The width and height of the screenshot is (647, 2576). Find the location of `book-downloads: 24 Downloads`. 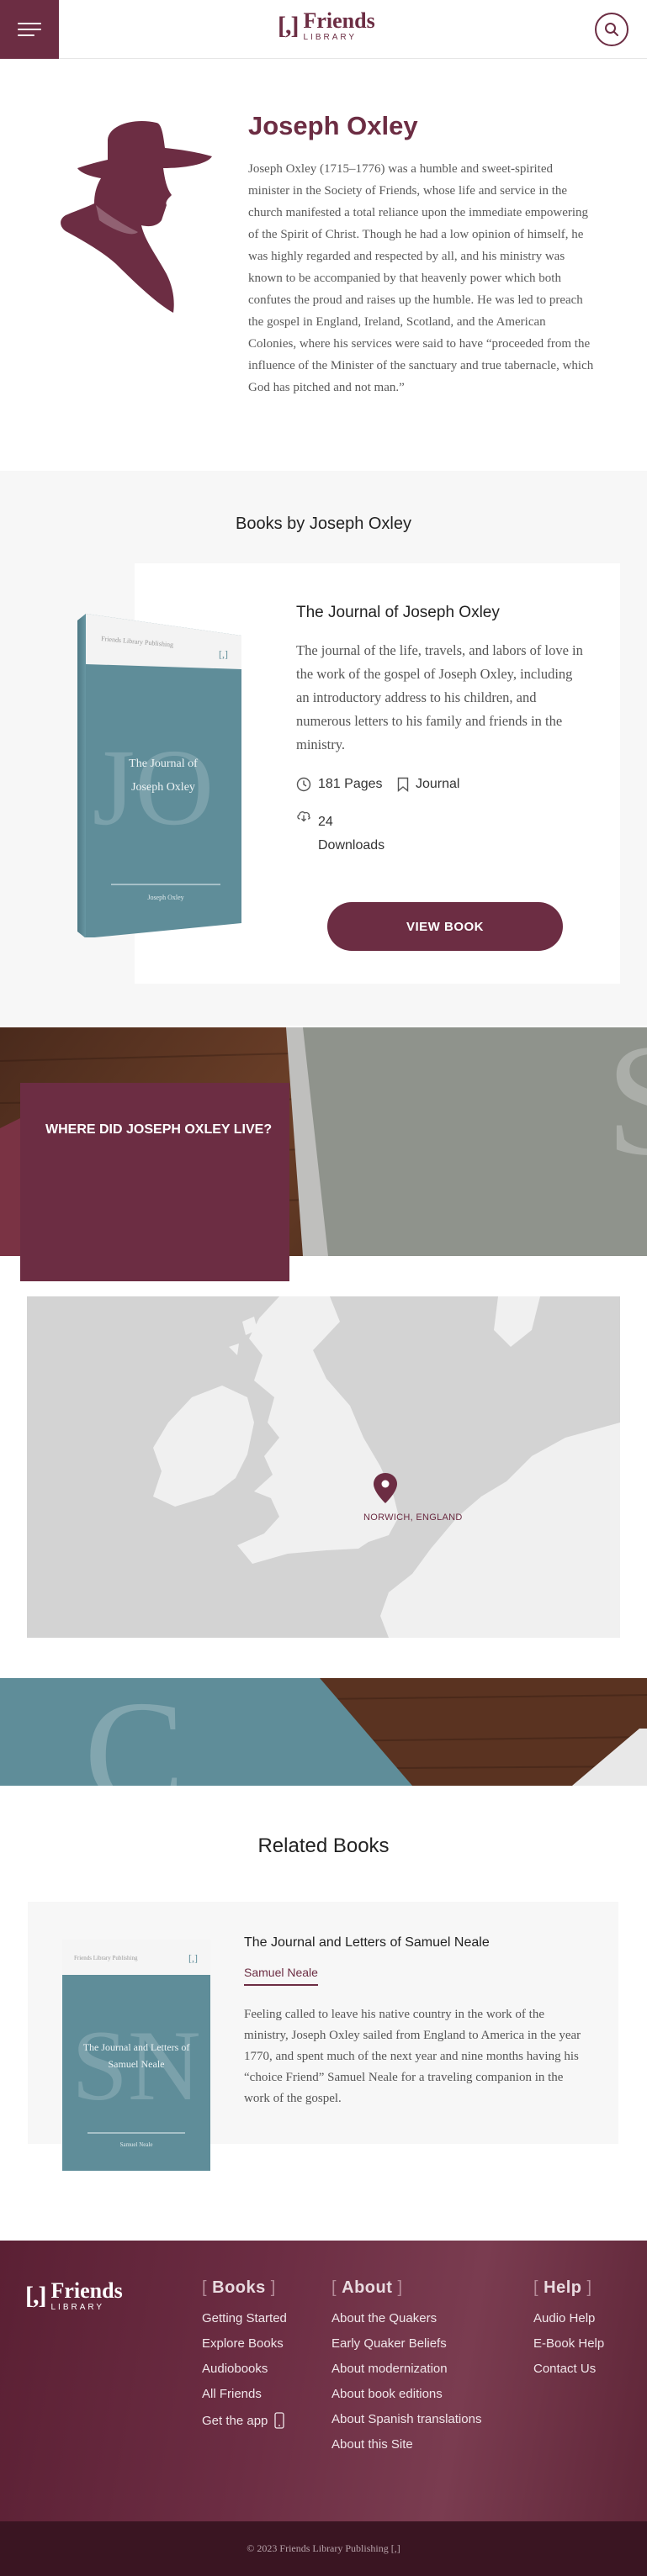

book-downloads: 24 Downloads is located at coordinates (340, 833).